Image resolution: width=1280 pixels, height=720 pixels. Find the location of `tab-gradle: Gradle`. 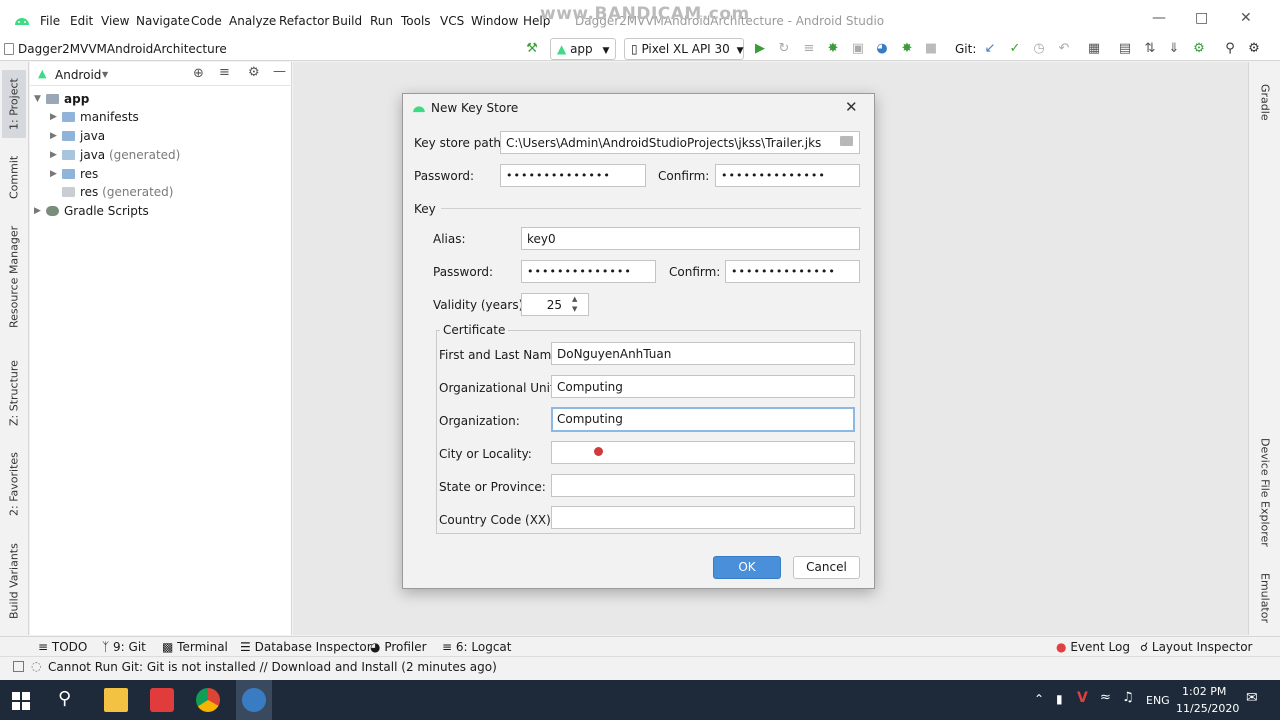

tab-gradle: Gradle is located at coordinates (1265, 102).